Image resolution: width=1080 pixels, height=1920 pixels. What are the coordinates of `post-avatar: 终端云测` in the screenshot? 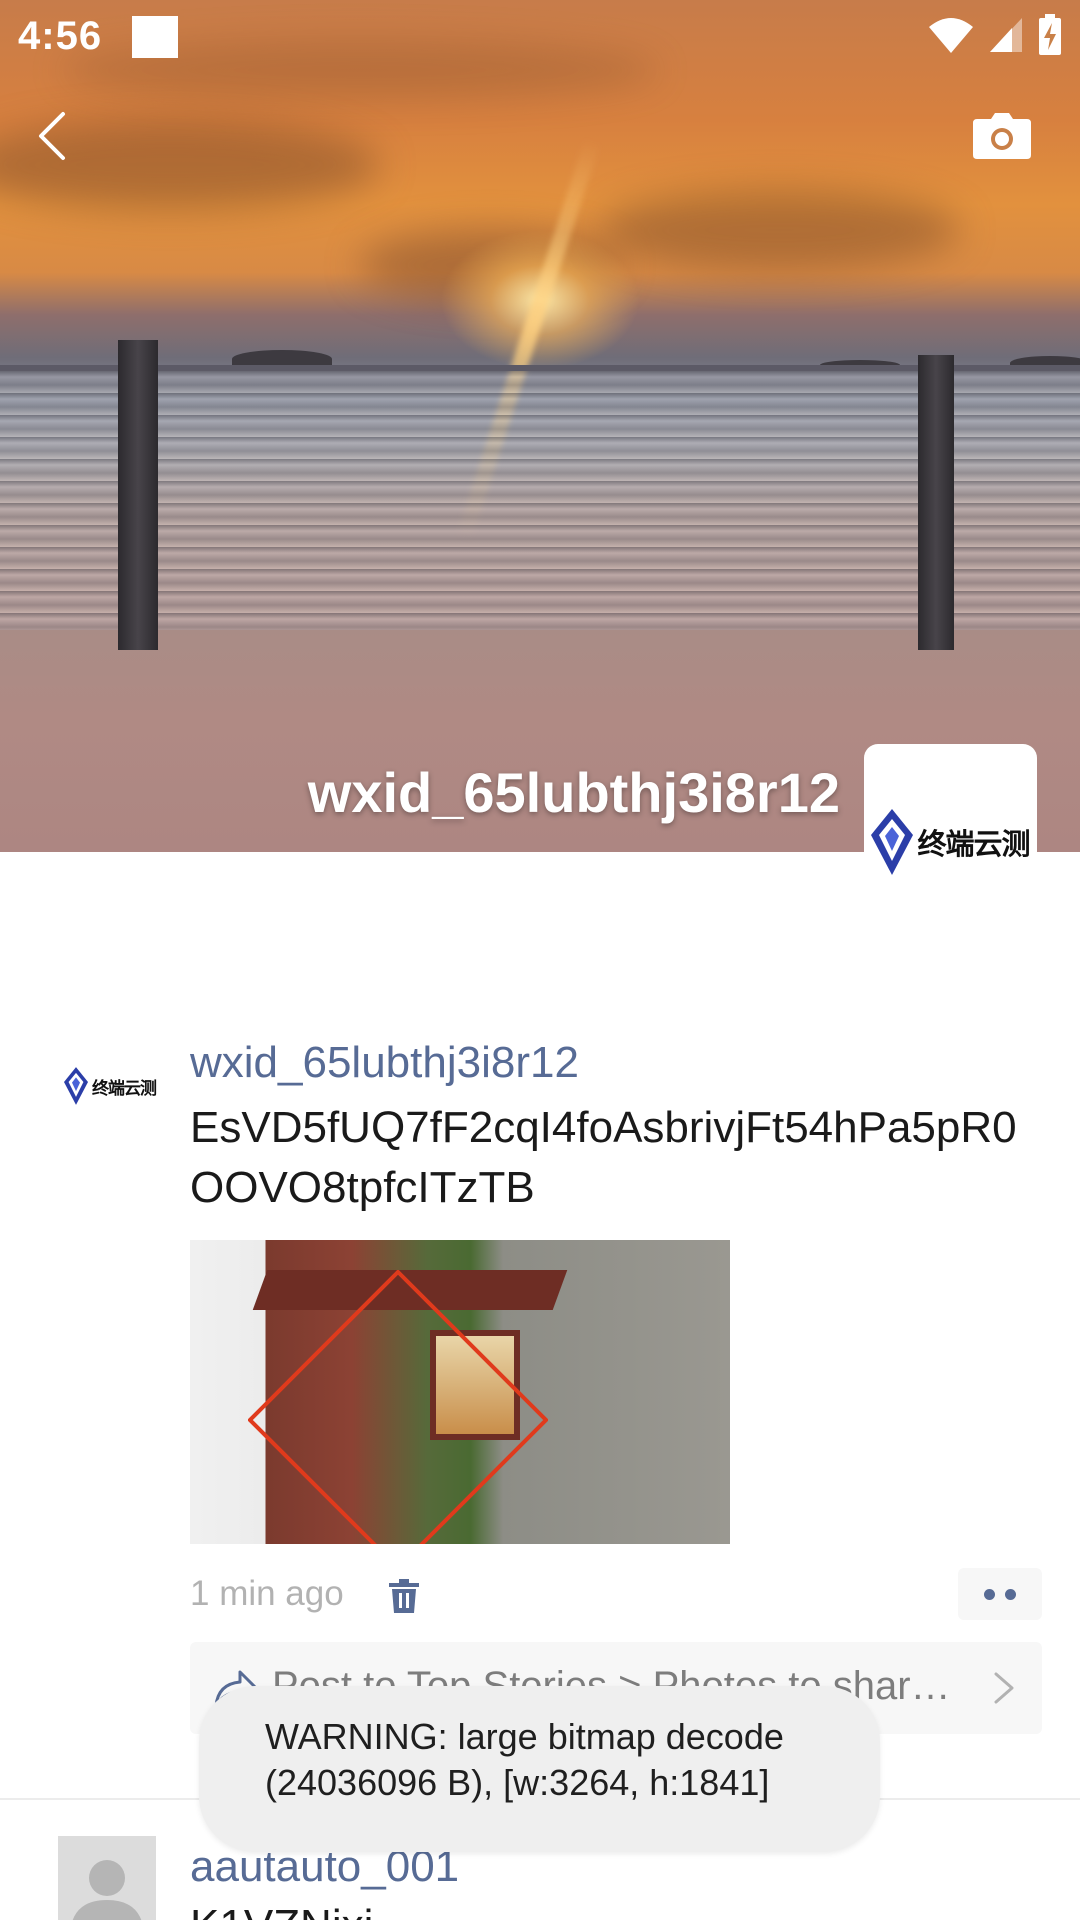 It's located at (110, 1086).